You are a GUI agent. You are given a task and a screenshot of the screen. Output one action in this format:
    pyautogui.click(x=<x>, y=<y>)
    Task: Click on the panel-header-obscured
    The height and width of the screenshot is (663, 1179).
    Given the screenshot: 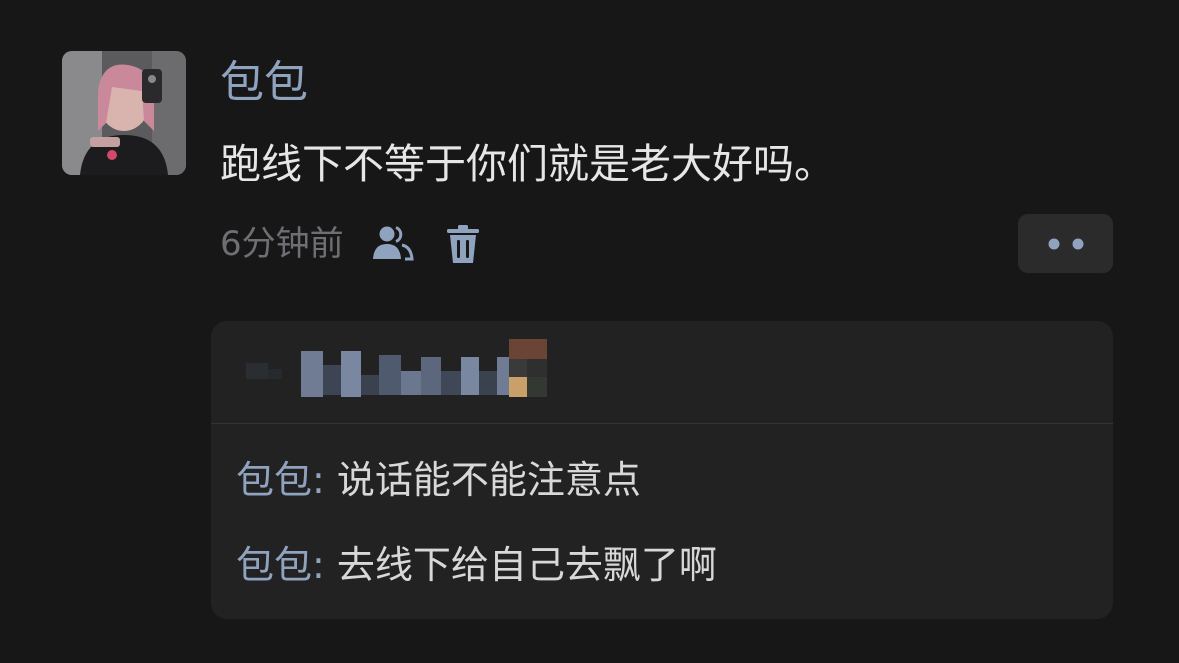 What is the action you would take?
    pyautogui.click(x=662, y=372)
    